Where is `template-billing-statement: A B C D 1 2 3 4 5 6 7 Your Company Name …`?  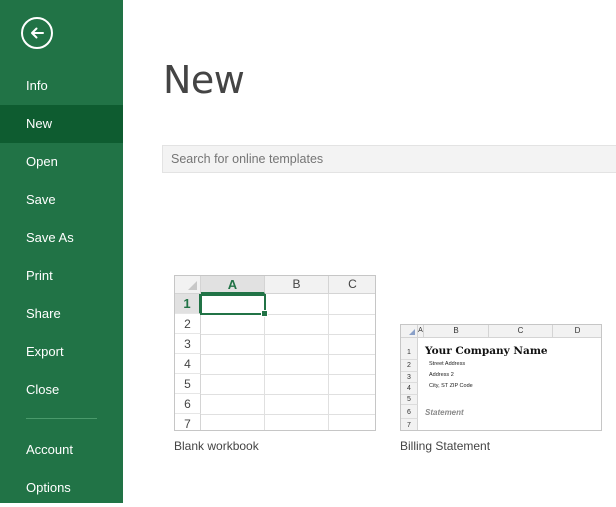 template-billing-statement: A B C D 1 2 3 4 5 6 7 Your Company Name … is located at coordinates (501, 377).